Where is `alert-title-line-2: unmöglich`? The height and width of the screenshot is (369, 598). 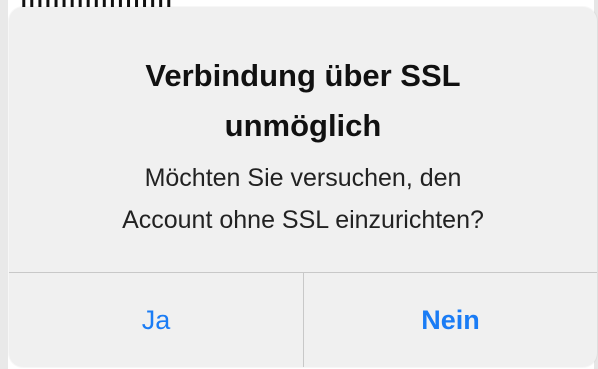
alert-title-line-2: unmöglich is located at coordinates (303, 125).